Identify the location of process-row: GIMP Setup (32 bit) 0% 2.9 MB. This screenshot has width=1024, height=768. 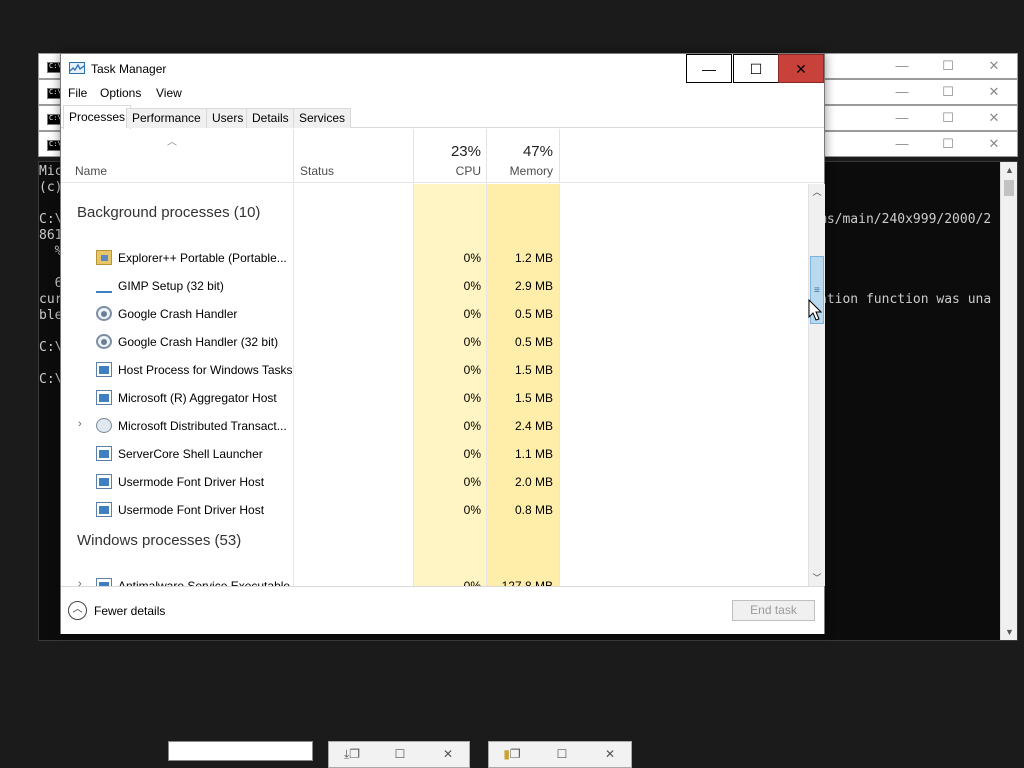
(434, 286).